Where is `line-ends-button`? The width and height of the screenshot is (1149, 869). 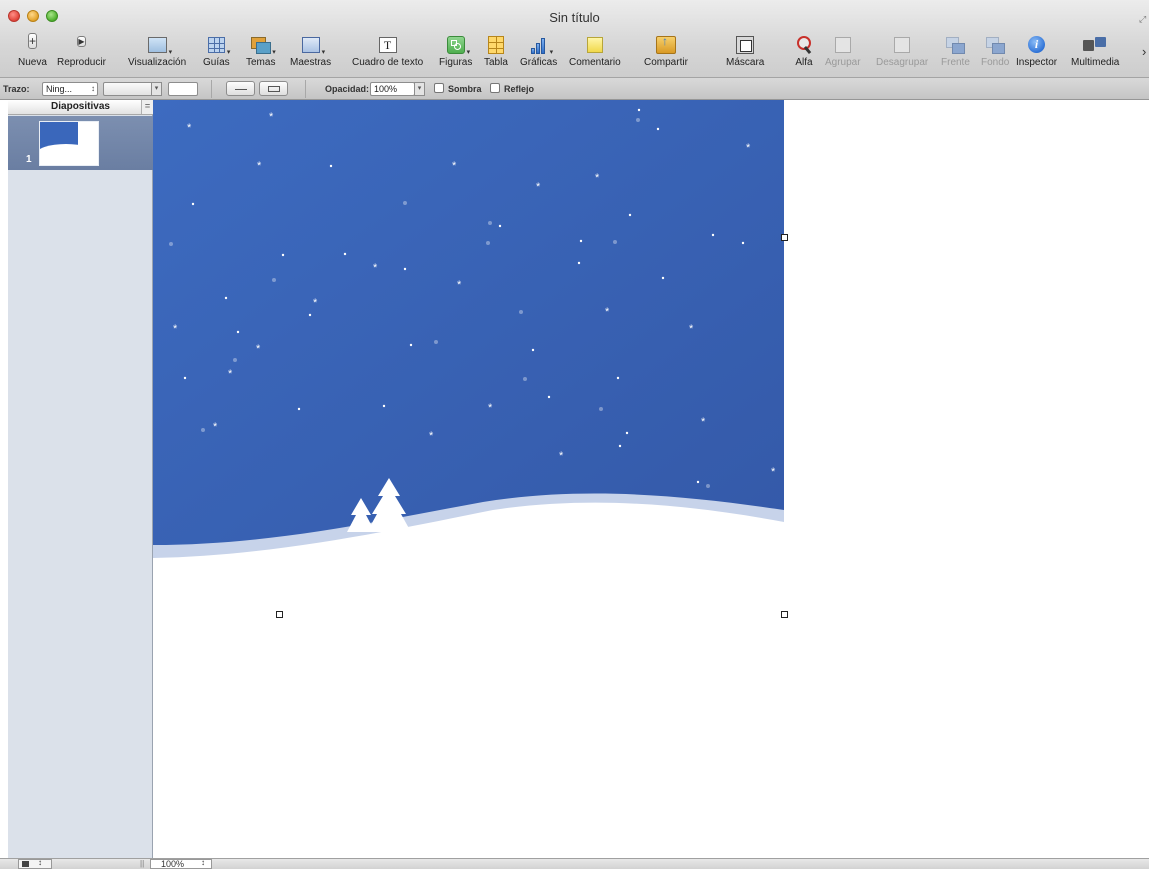 line-ends-button is located at coordinates (240, 88).